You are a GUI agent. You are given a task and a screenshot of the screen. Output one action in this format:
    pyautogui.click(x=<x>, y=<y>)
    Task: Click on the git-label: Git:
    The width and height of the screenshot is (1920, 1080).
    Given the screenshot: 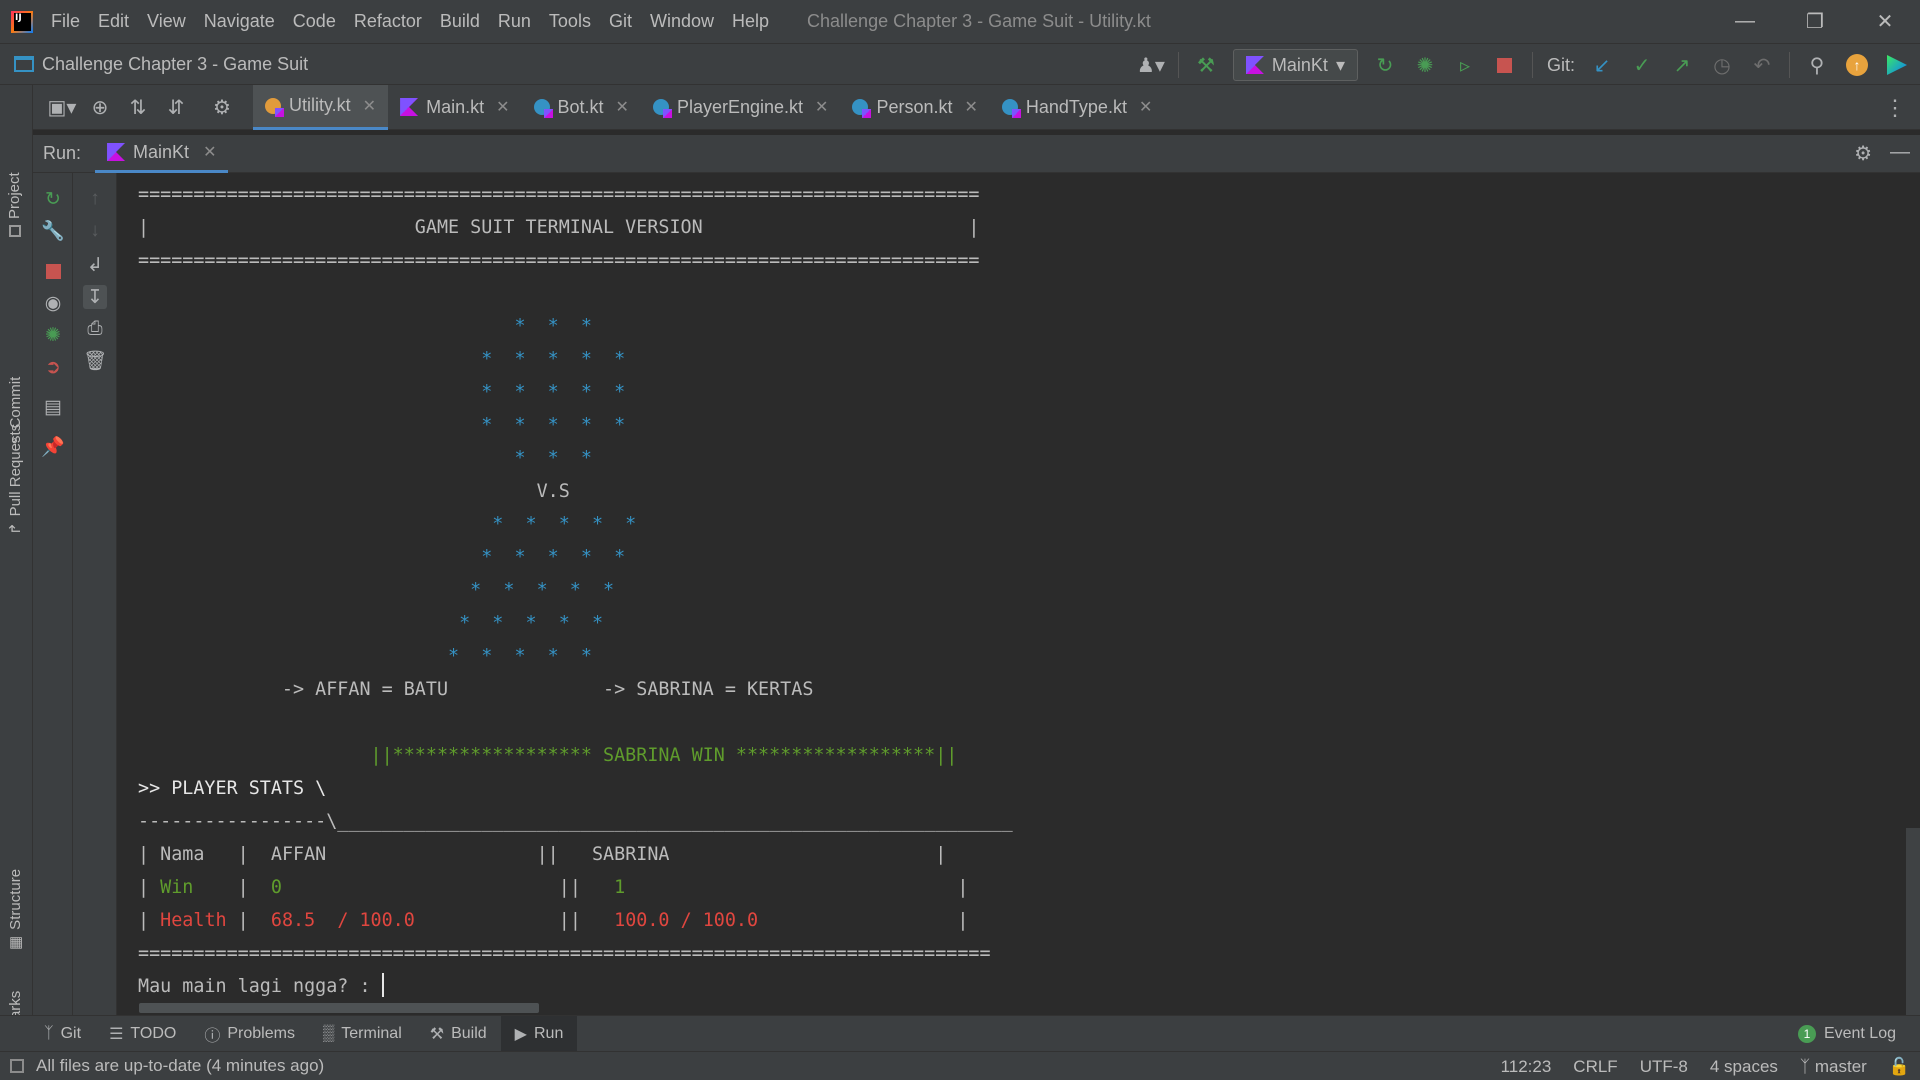 What is the action you would take?
    pyautogui.click(x=1560, y=64)
    